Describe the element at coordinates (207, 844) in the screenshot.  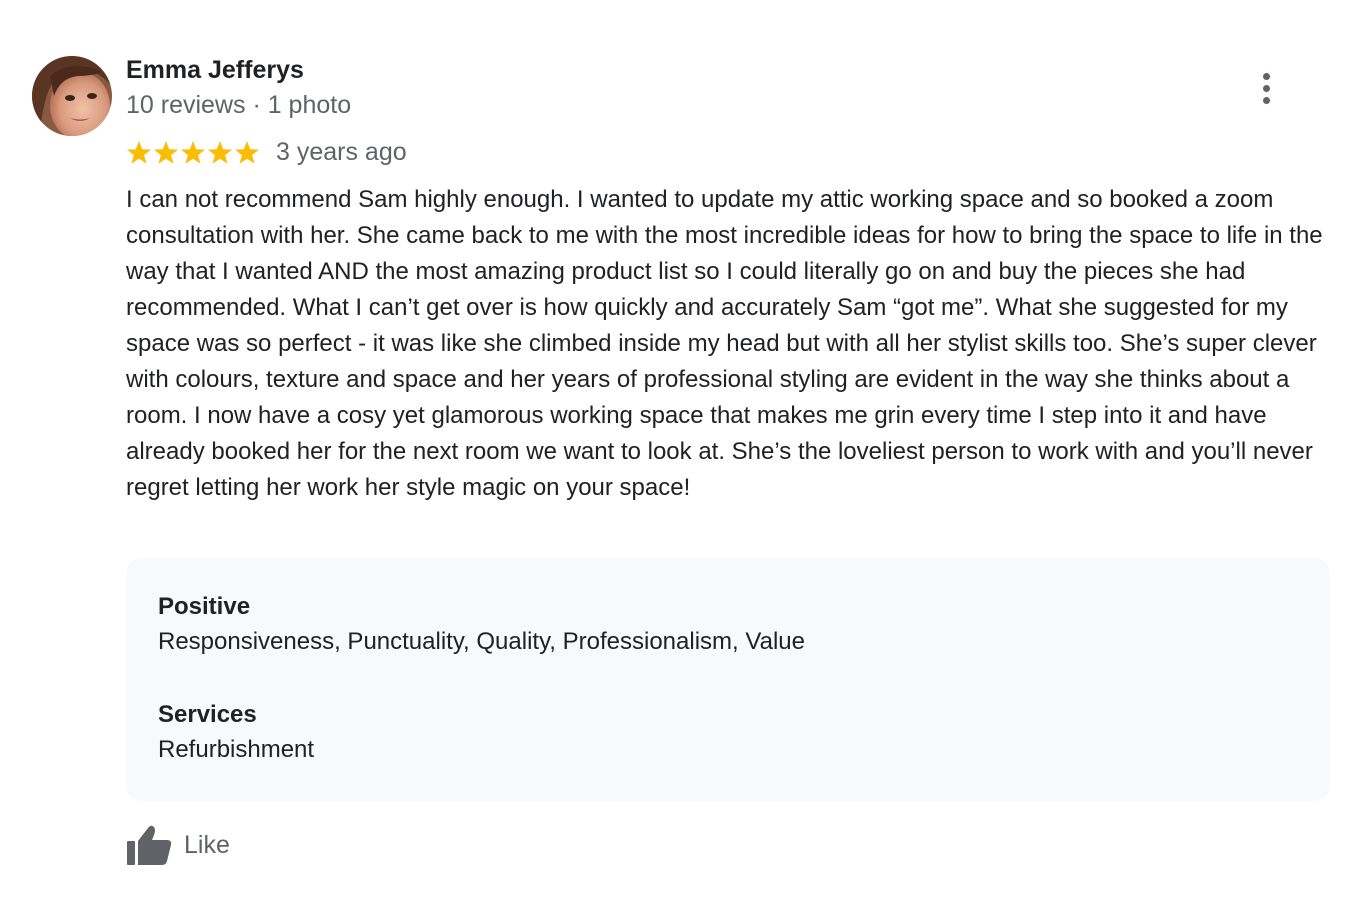
I see `like-label: Like` at that location.